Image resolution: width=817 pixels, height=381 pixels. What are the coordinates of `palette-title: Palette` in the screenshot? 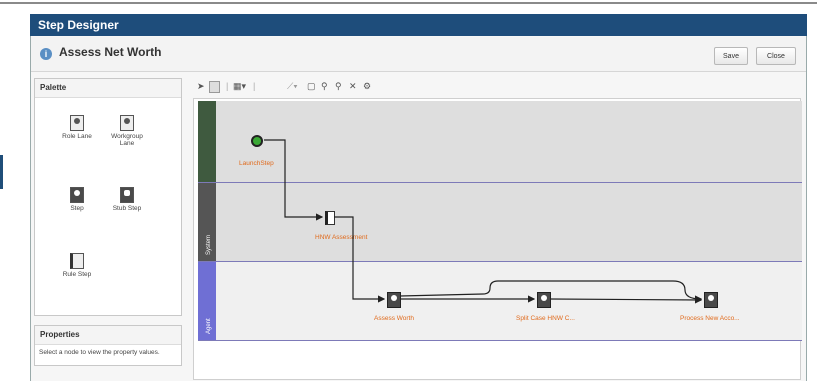 It's located at (108, 88).